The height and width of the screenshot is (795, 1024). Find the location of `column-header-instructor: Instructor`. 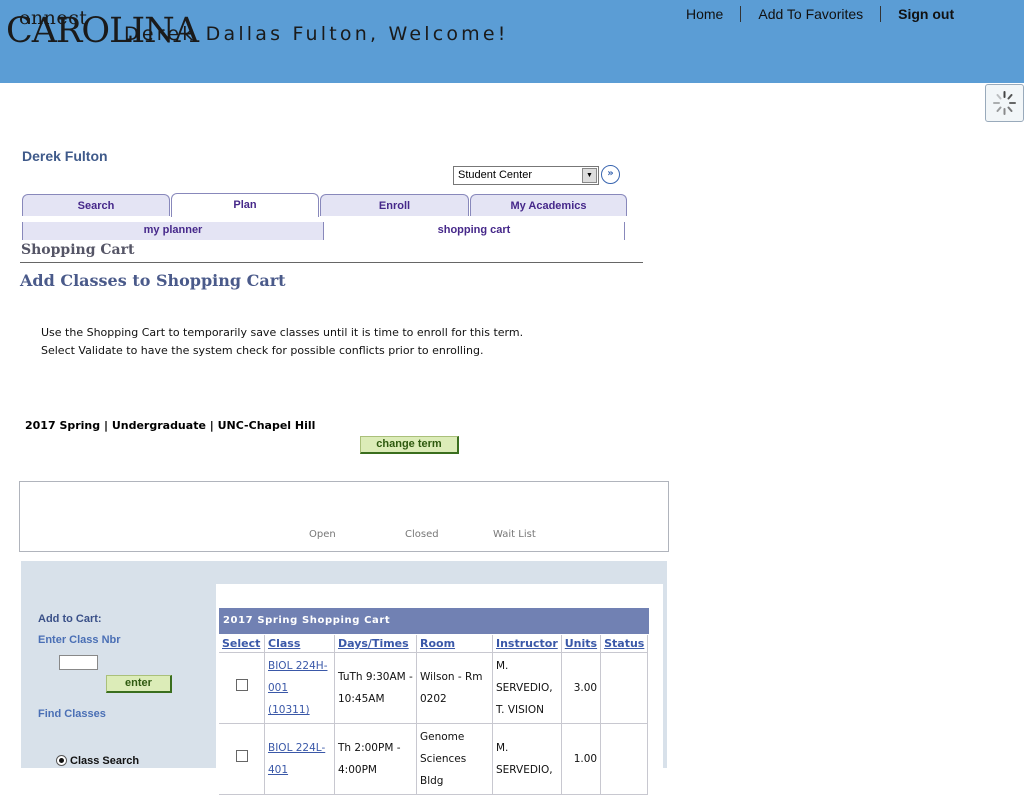

column-header-instructor: Instructor is located at coordinates (527, 644).